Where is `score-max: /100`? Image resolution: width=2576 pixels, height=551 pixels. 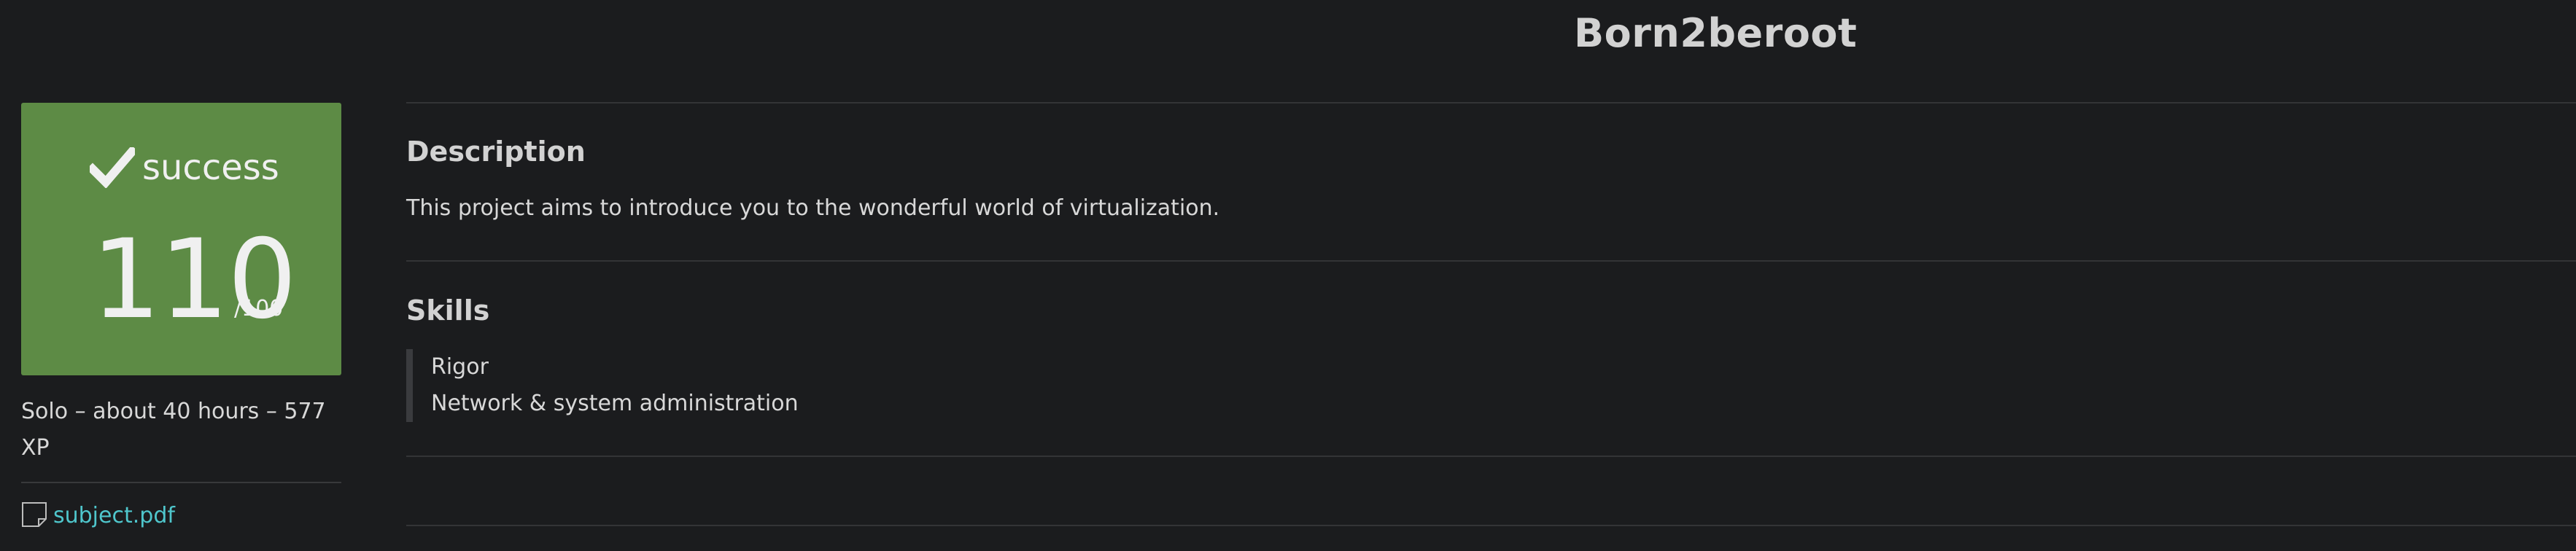 score-max: /100 is located at coordinates (259, 309).